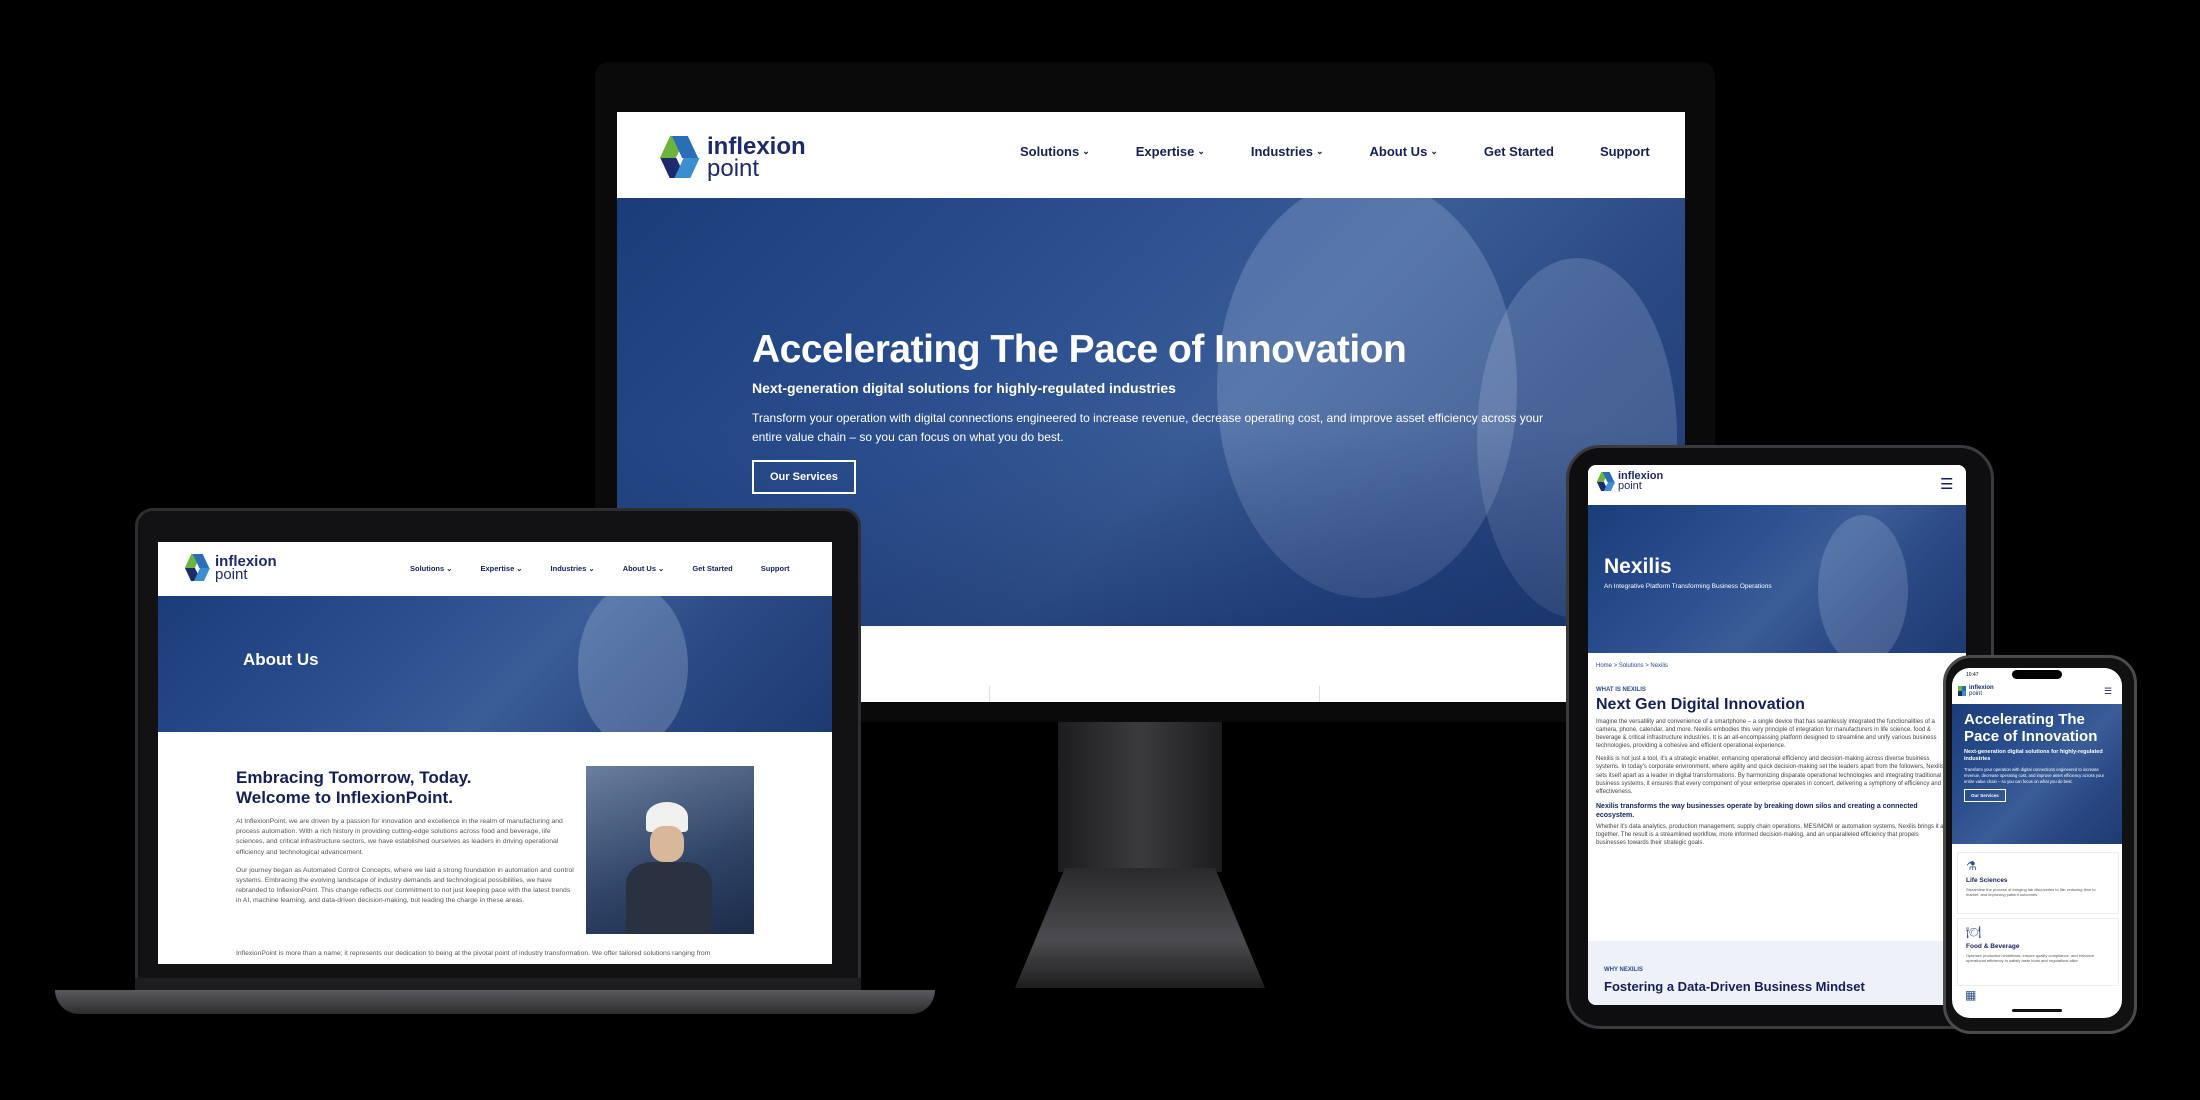 The width and height of the screenshot is (2200, 1100). I want to click on nexilis-title: Nexilis, so click(1638, 566).